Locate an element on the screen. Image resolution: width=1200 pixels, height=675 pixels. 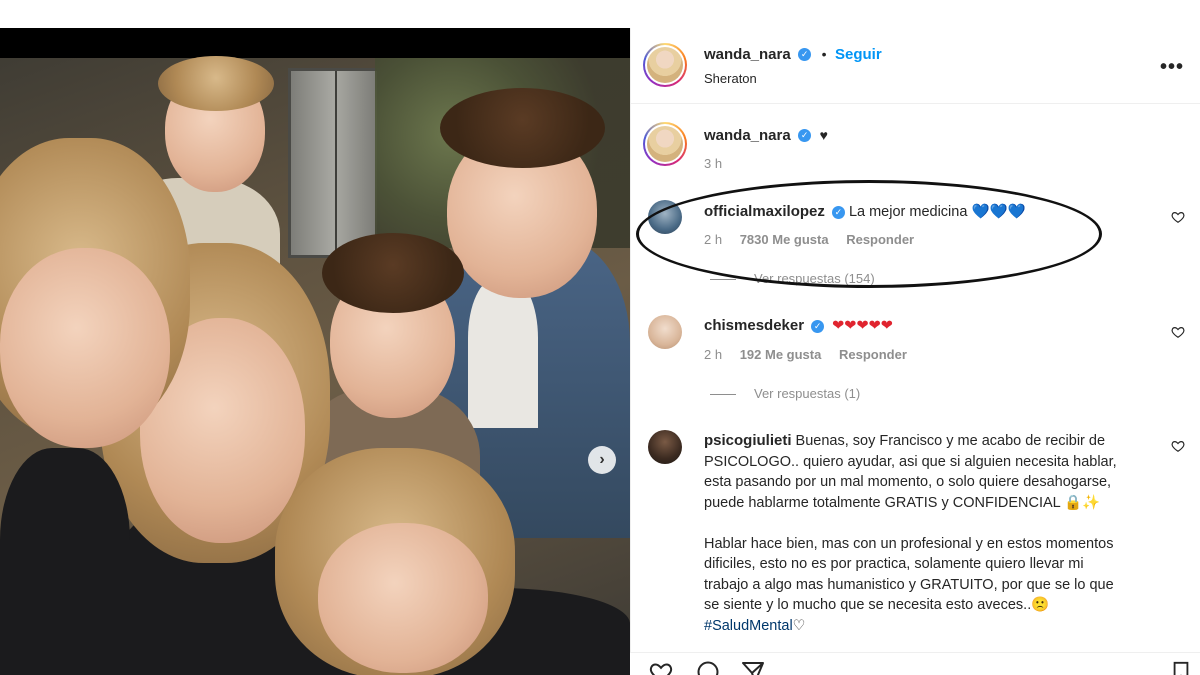
post-header is located at coordinates (915, 66).